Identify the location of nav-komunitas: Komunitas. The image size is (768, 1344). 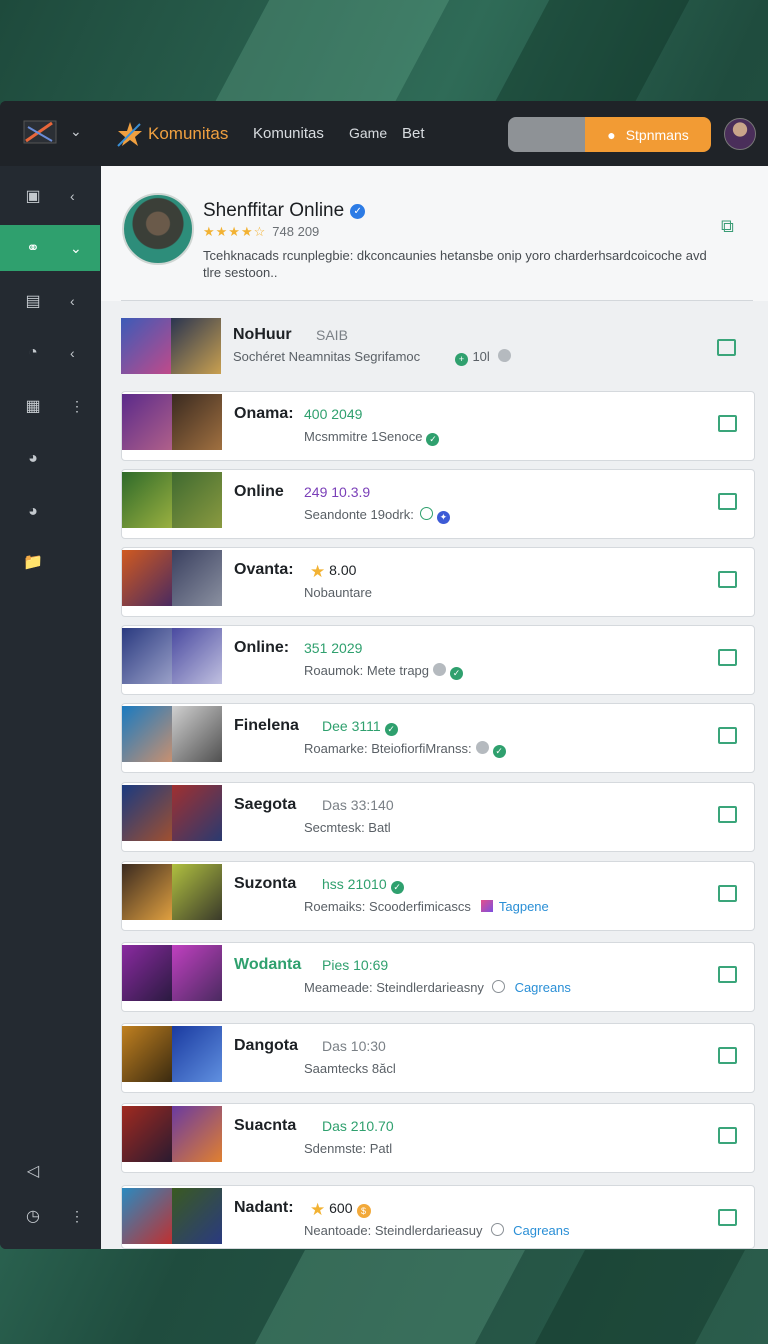
(288, 133).